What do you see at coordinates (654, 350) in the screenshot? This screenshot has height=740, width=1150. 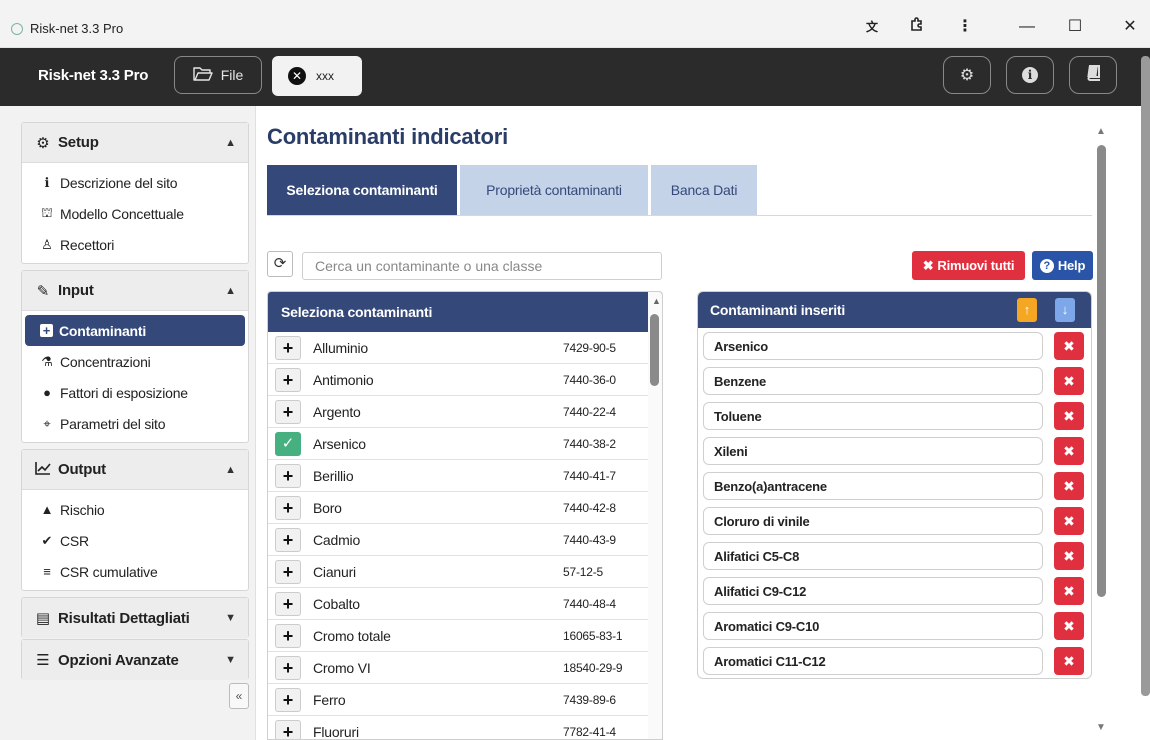 I see `list-scrollbar-thumb` at bounding box center [654, 350].